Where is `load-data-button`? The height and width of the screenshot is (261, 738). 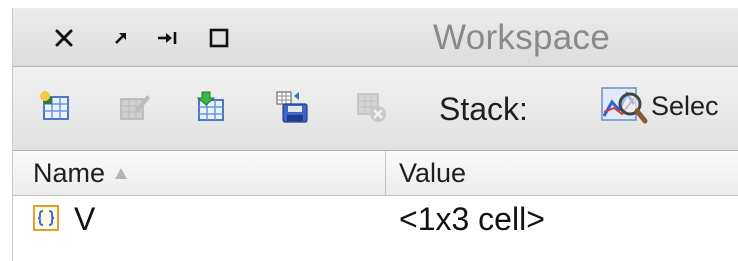
load-data-button is located at coordinates (210, 107).